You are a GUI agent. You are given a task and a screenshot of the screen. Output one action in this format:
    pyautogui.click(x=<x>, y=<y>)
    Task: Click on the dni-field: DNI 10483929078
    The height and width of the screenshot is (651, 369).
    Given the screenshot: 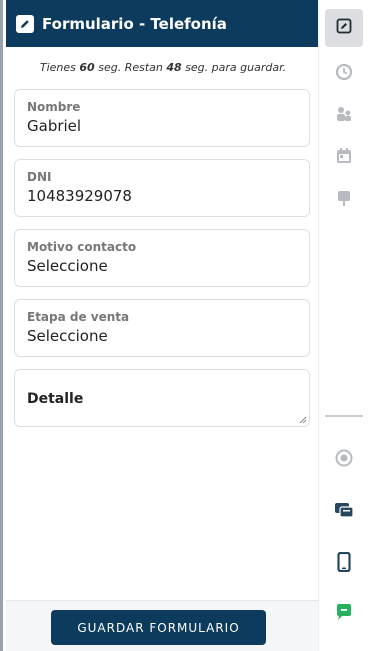 What is the action you would take?
    pyautogui.click(x=162, y=188)
    